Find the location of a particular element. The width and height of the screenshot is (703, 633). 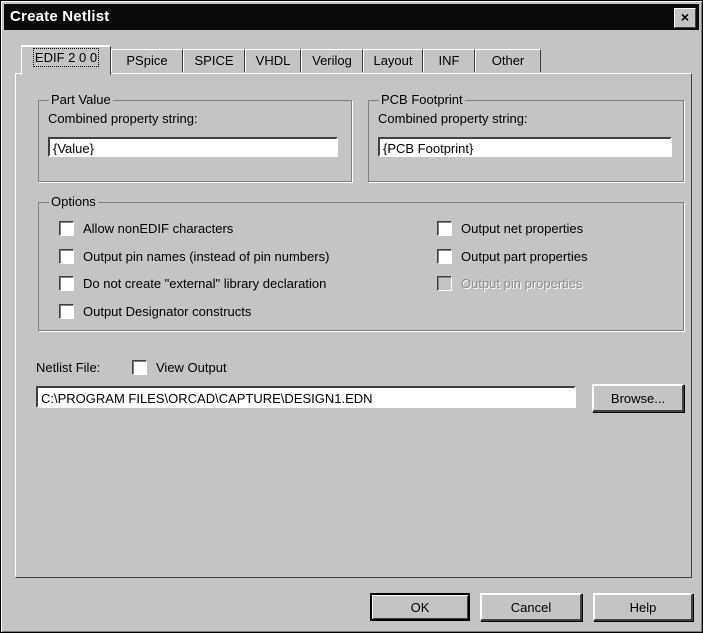

tab-pspice: PSpice is located at coordinates (147, 60).